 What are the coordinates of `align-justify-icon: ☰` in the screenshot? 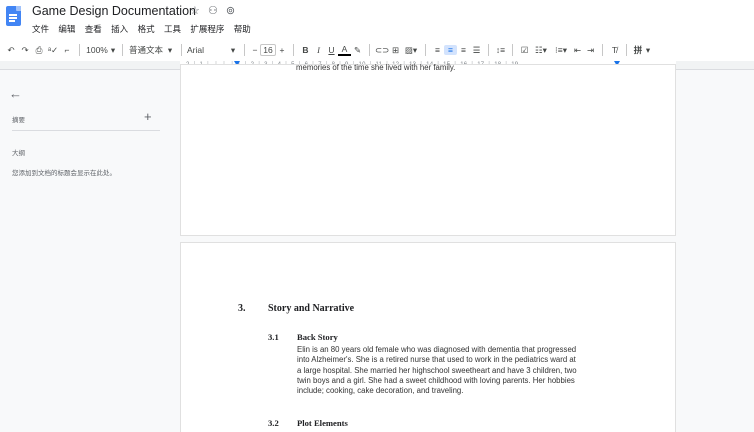 It's located at (476, 50).